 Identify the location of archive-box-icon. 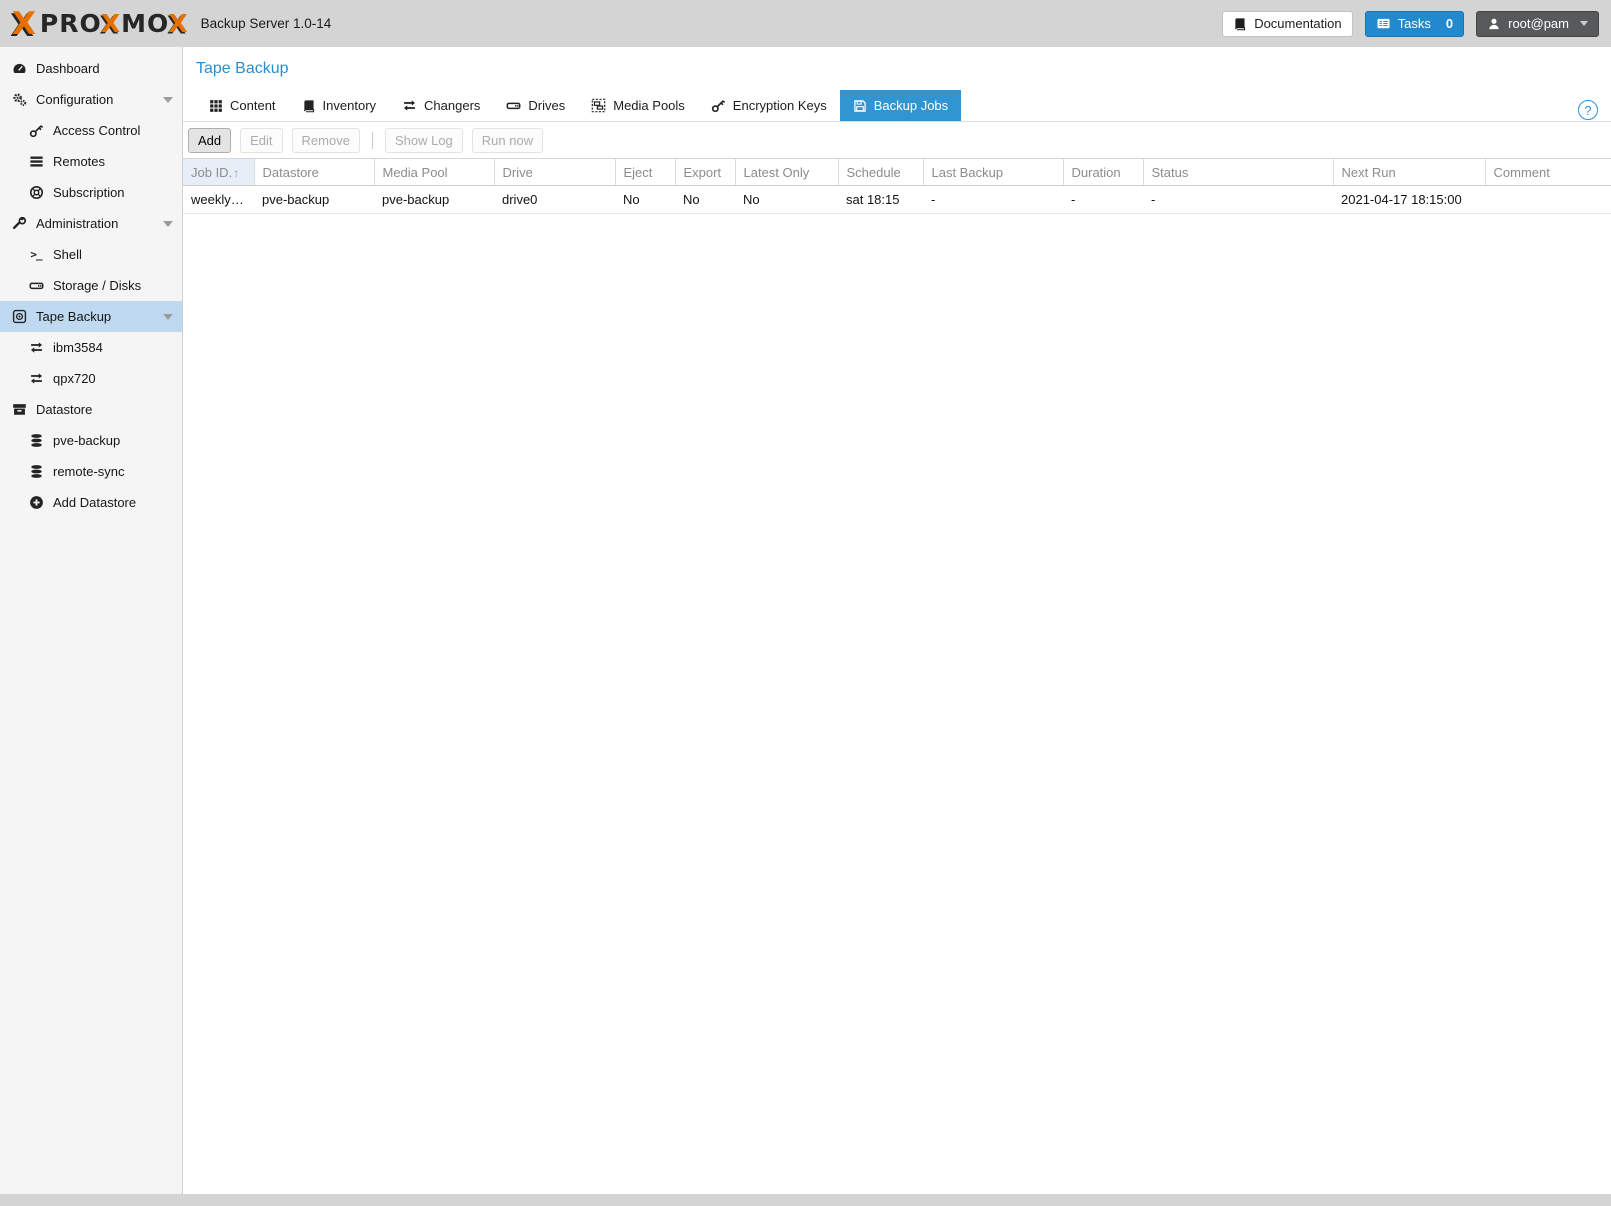
(19, 409).